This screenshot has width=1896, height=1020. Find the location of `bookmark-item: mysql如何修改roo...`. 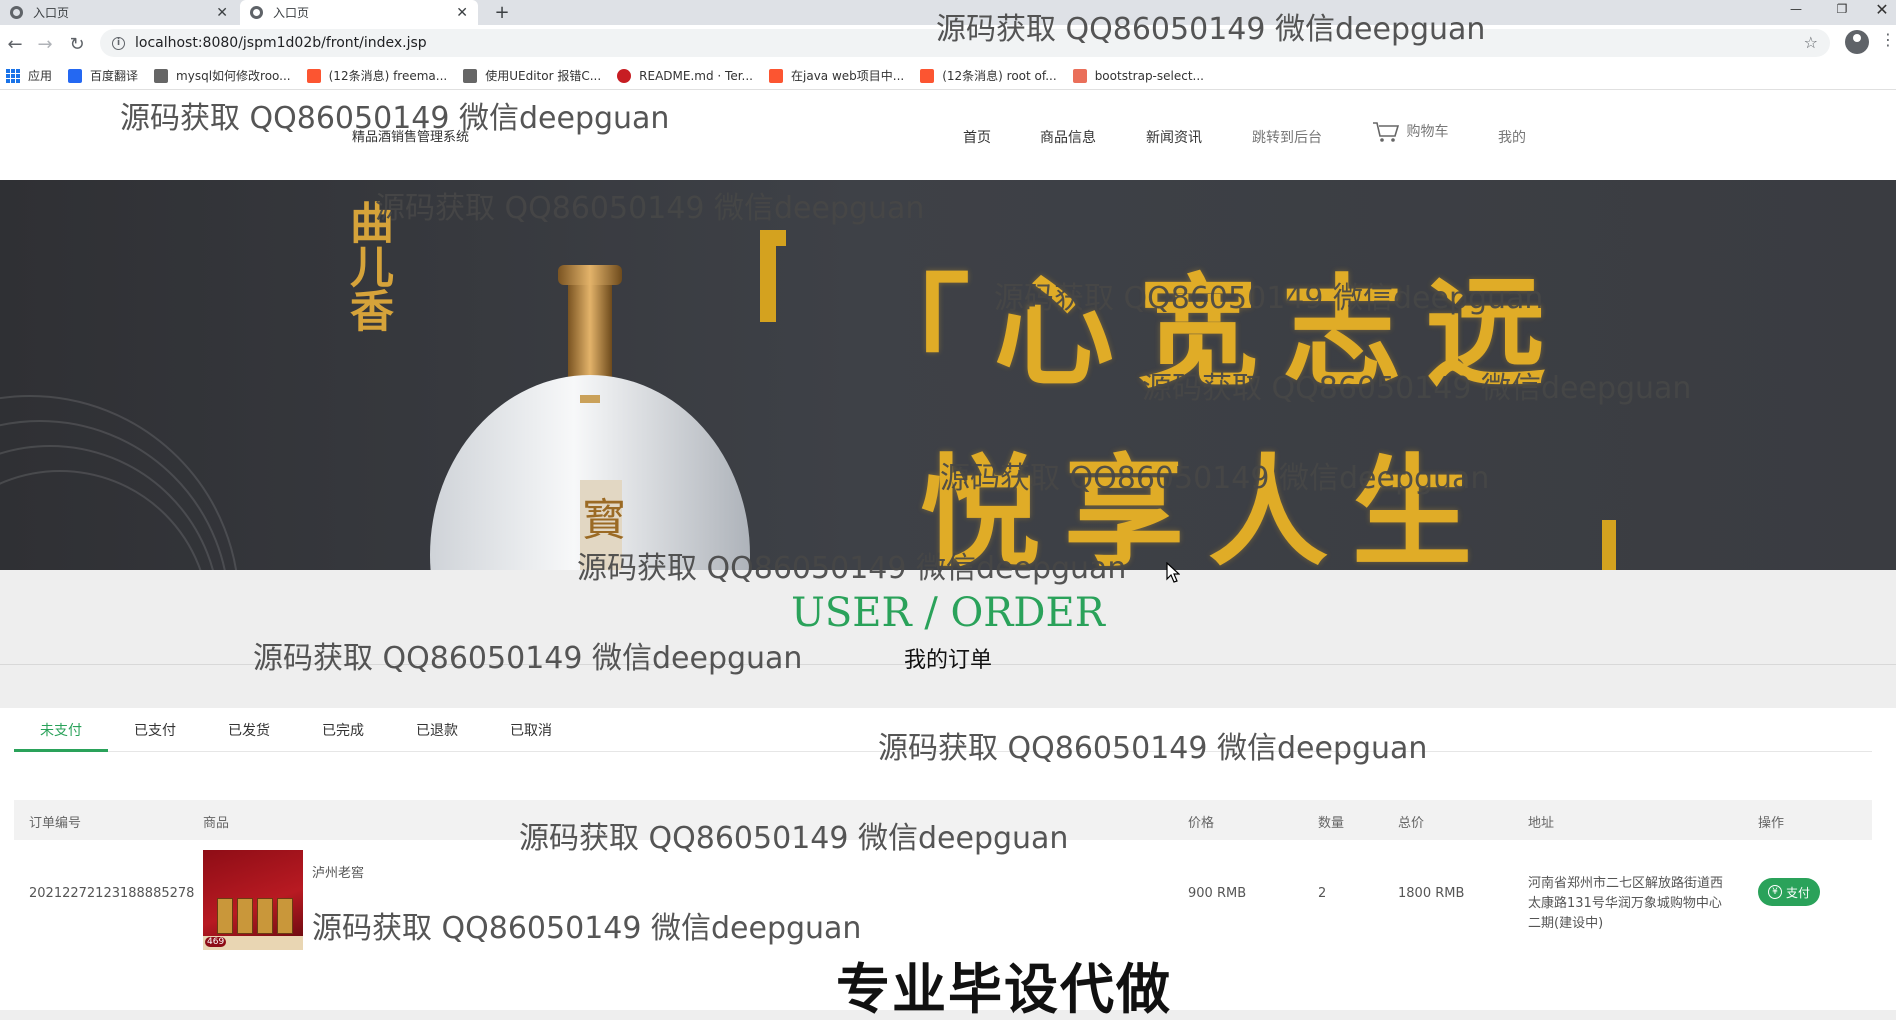

bookmark-item: mysql如何修改roo... is located at coordinates (222, 75).